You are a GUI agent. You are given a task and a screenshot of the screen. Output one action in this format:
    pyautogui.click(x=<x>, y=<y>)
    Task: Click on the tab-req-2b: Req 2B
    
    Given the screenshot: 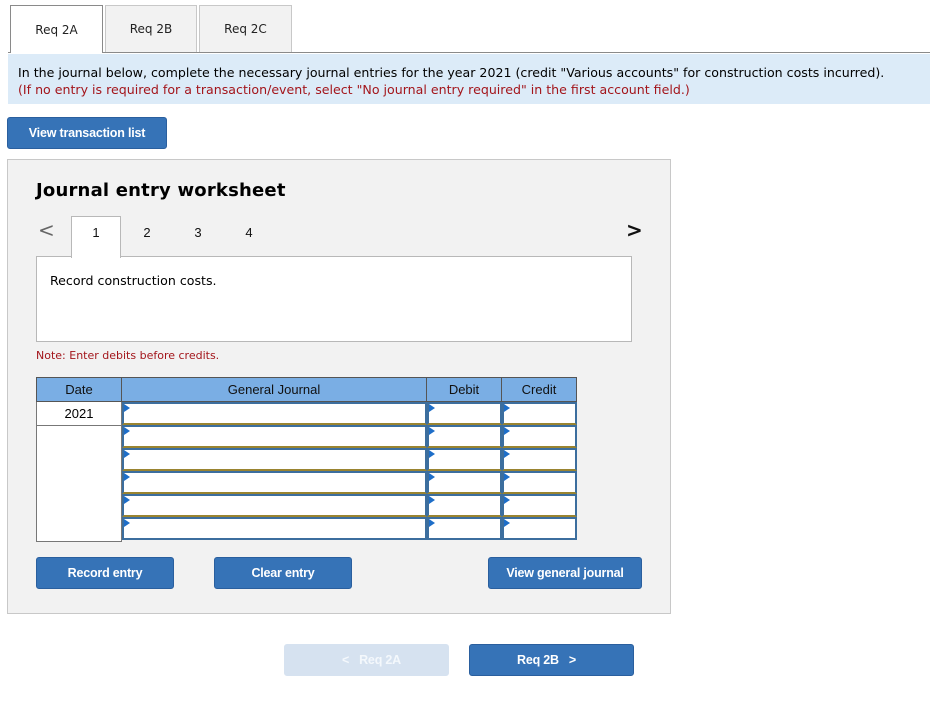 What is the action you would take?
    pyautogui.click(x=151, y=28)
    